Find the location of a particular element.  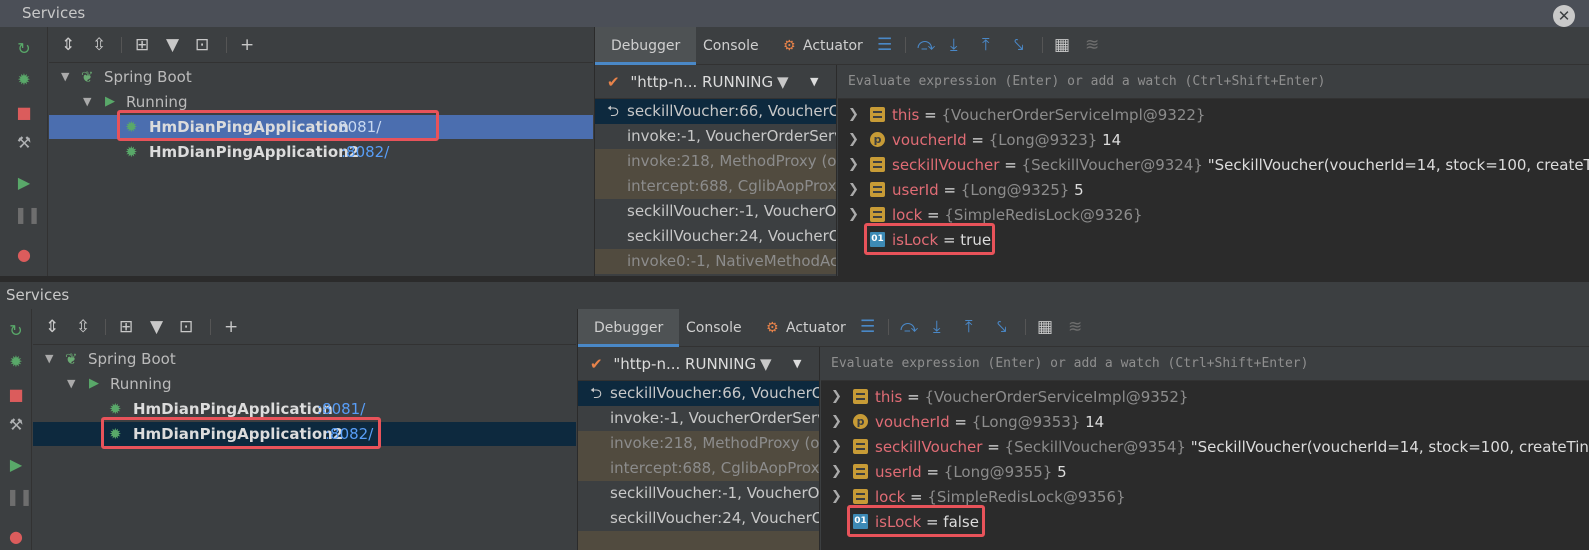

tree-node-app-2: ✹ HmDianPingApplication2 :8082/ is located at coordinates (321, 152).